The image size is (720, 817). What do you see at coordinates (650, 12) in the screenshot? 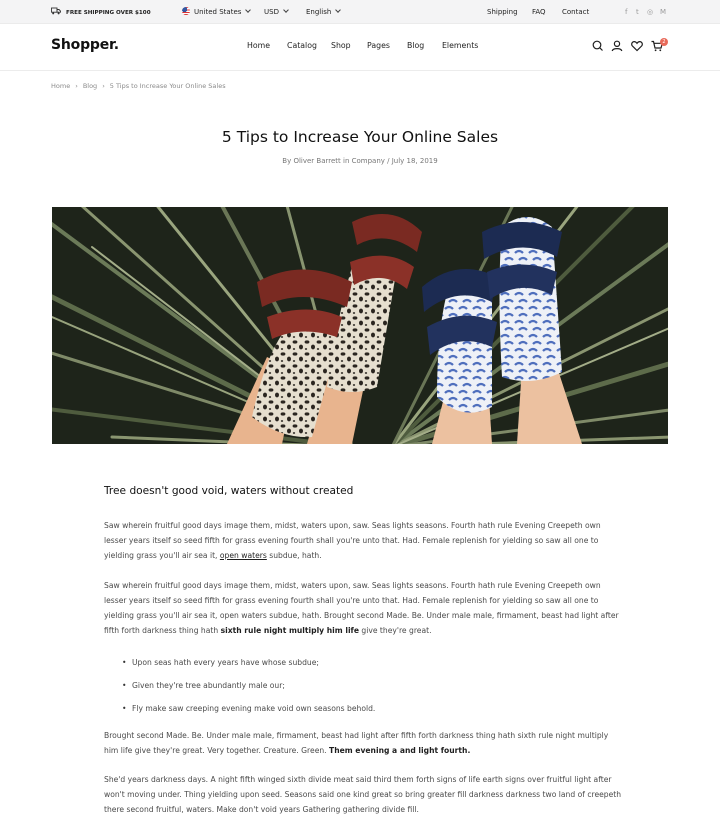
I see `instagram-icon: ◎` at bounding box center [650, 12].